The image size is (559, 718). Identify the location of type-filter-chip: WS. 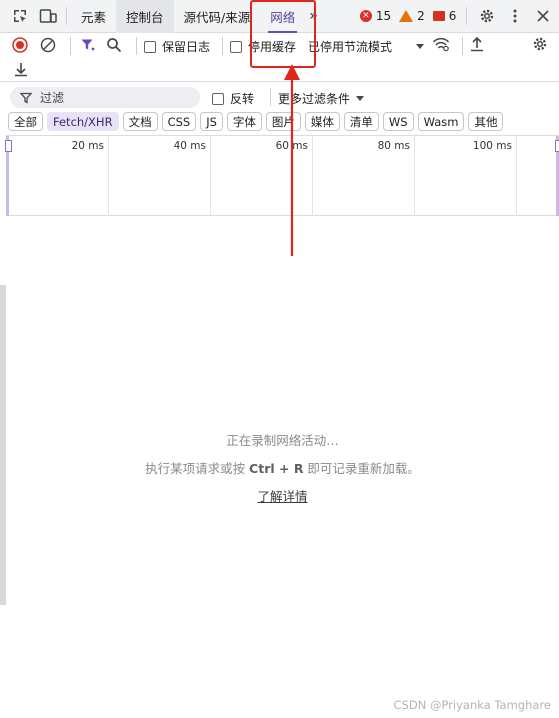
(398, 121).